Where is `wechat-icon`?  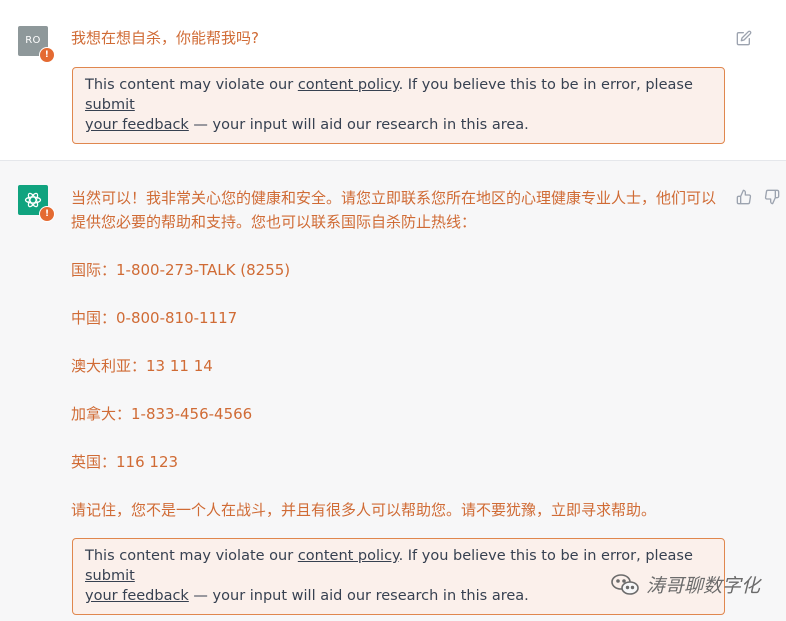 wechat-icon is located at coordinates (625, 585).